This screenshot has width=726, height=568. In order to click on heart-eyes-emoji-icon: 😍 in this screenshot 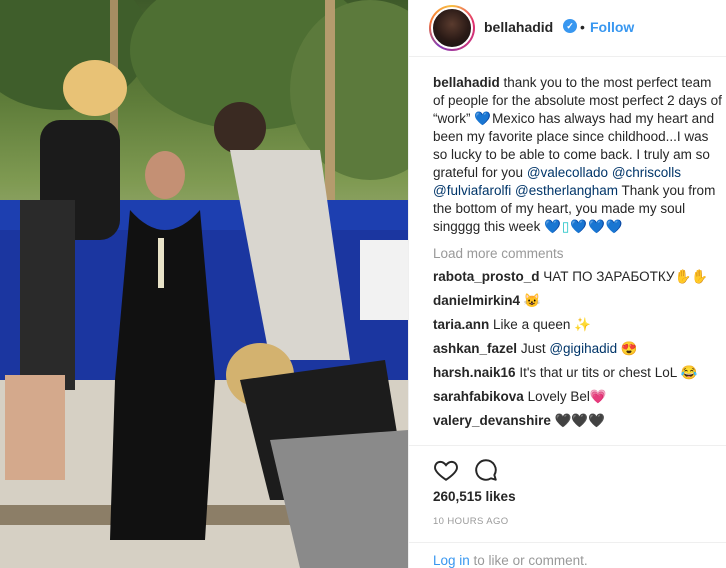, I will do `click(629, 348)`.